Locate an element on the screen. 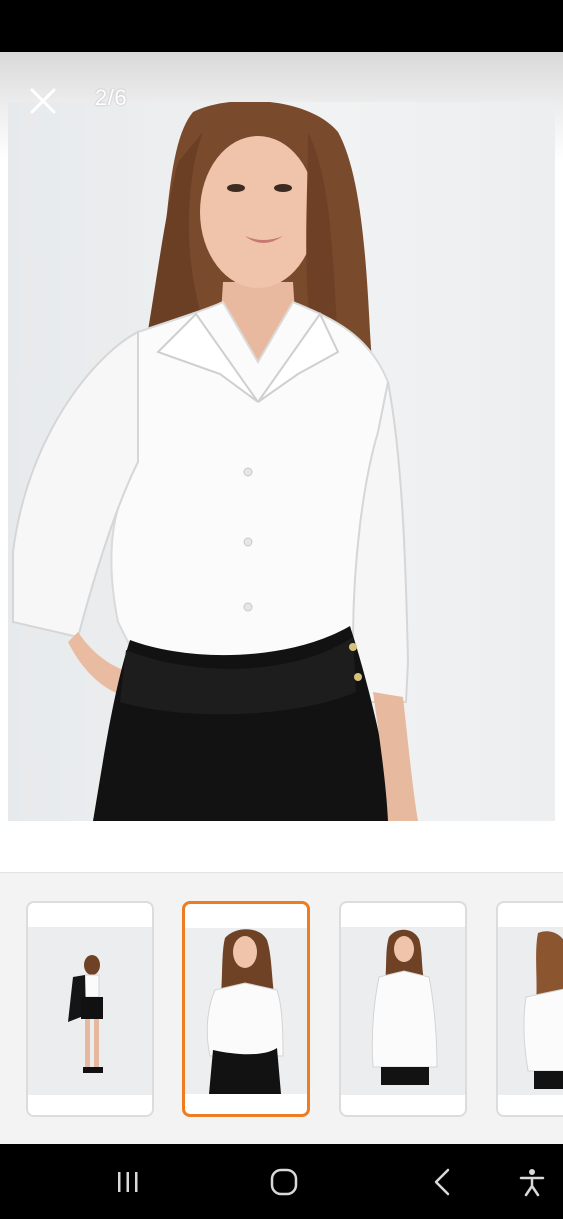 Image resolution: width=563 pixels, height=1219 pixels. image-counter: 2/6 is located at coordinates (111, 97).